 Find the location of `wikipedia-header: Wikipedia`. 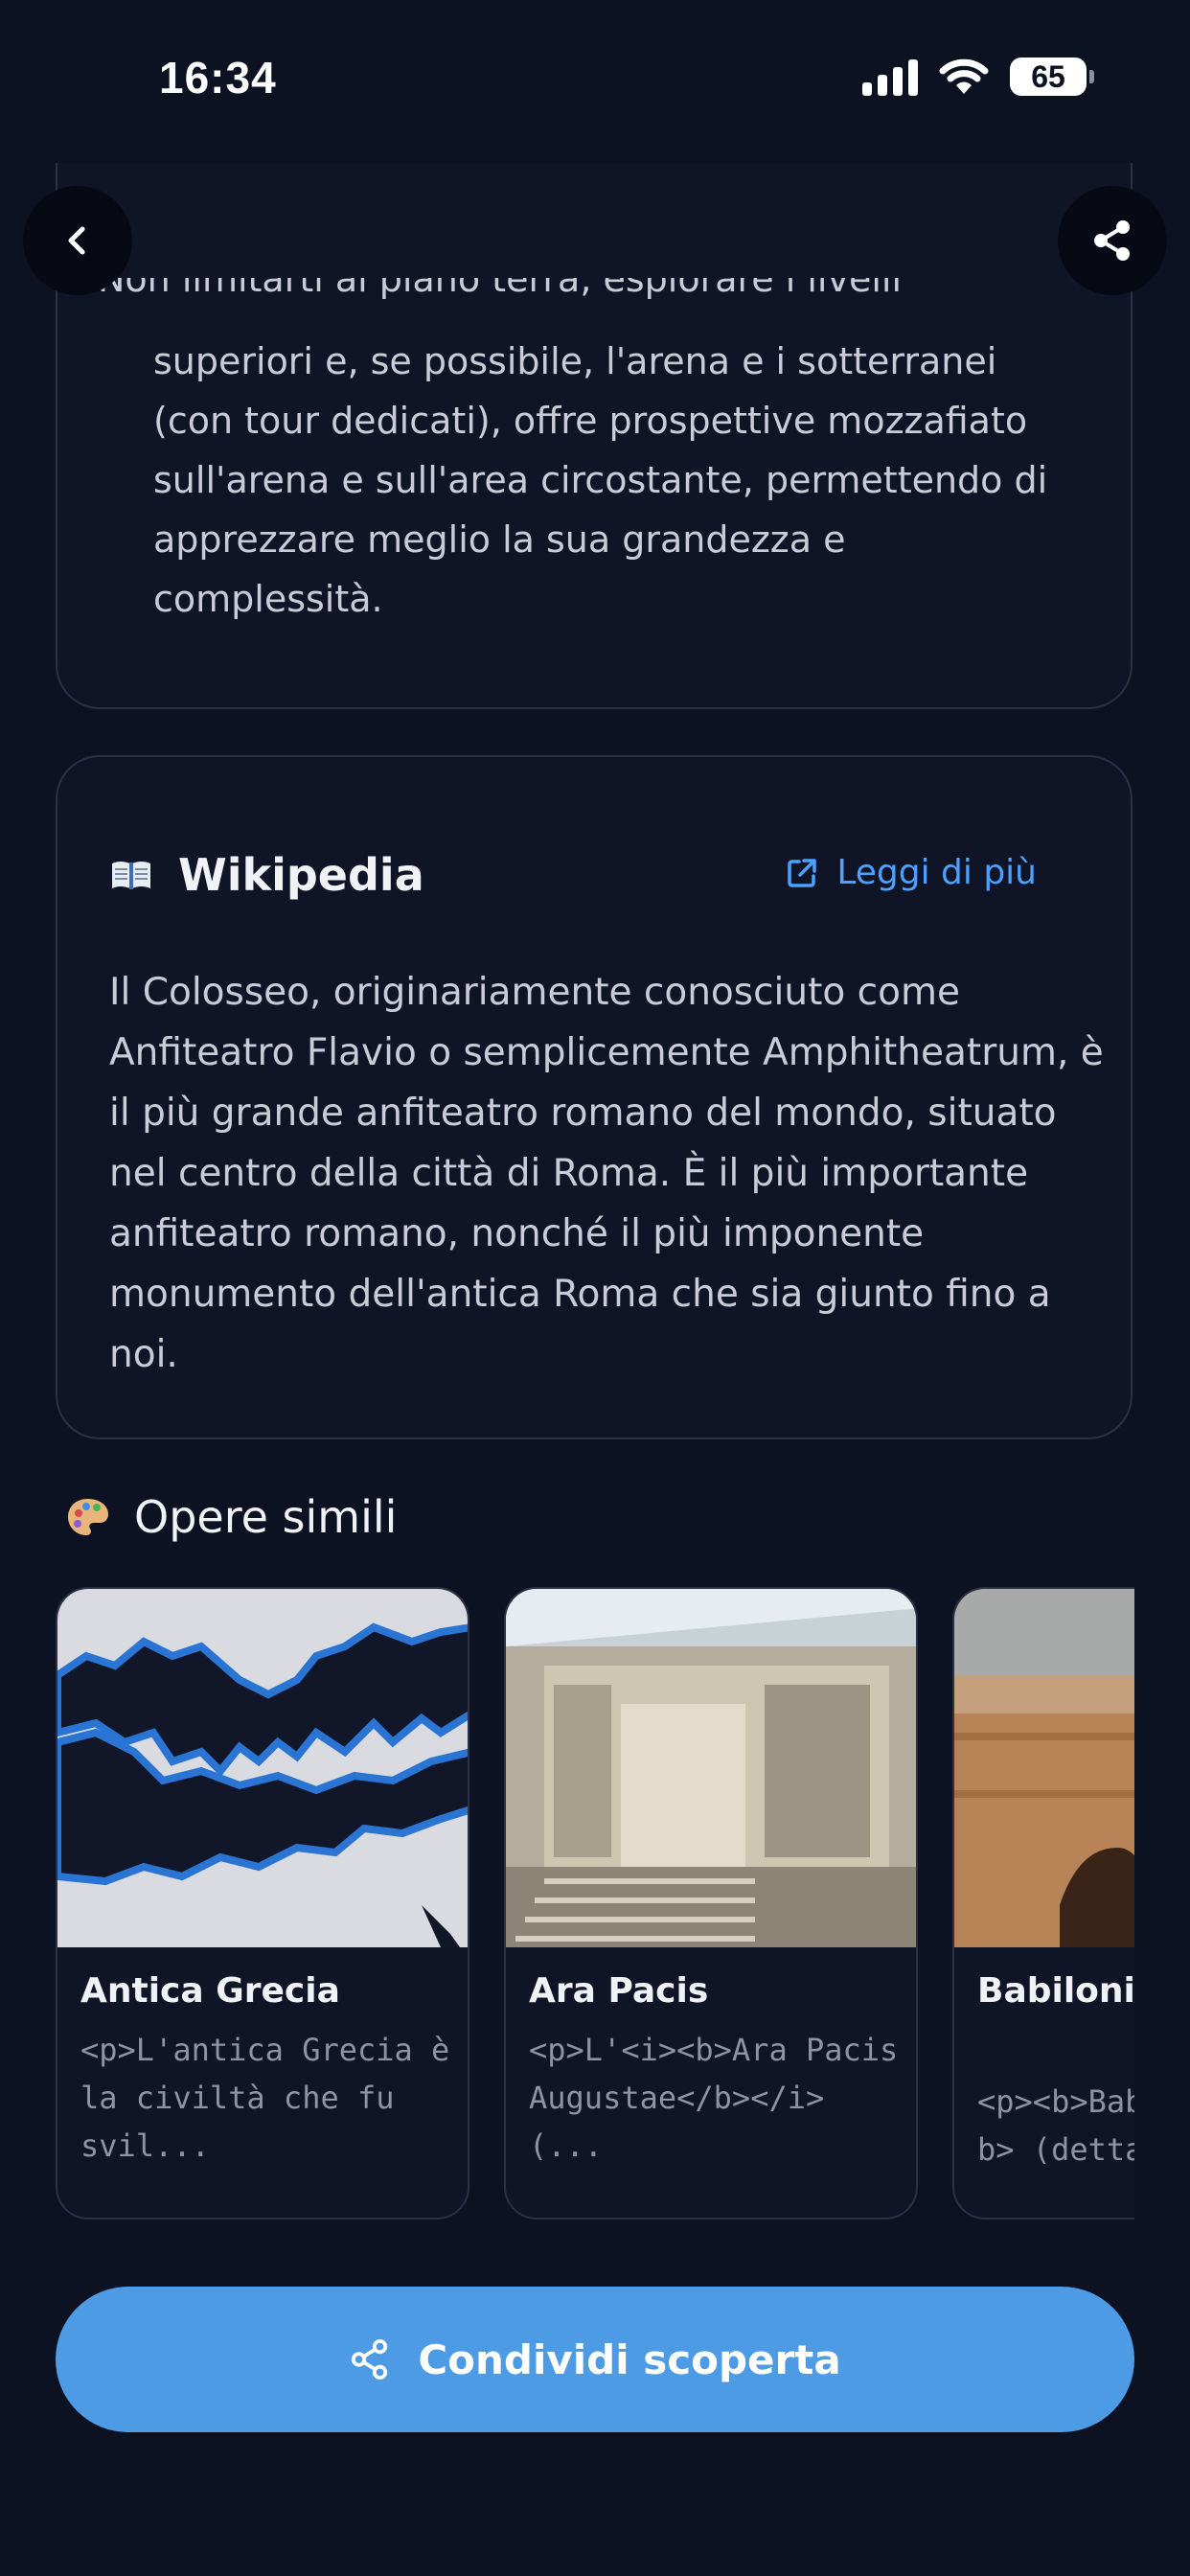

wikipedia-header: Wikipedia is located at coordinates (266, 875).